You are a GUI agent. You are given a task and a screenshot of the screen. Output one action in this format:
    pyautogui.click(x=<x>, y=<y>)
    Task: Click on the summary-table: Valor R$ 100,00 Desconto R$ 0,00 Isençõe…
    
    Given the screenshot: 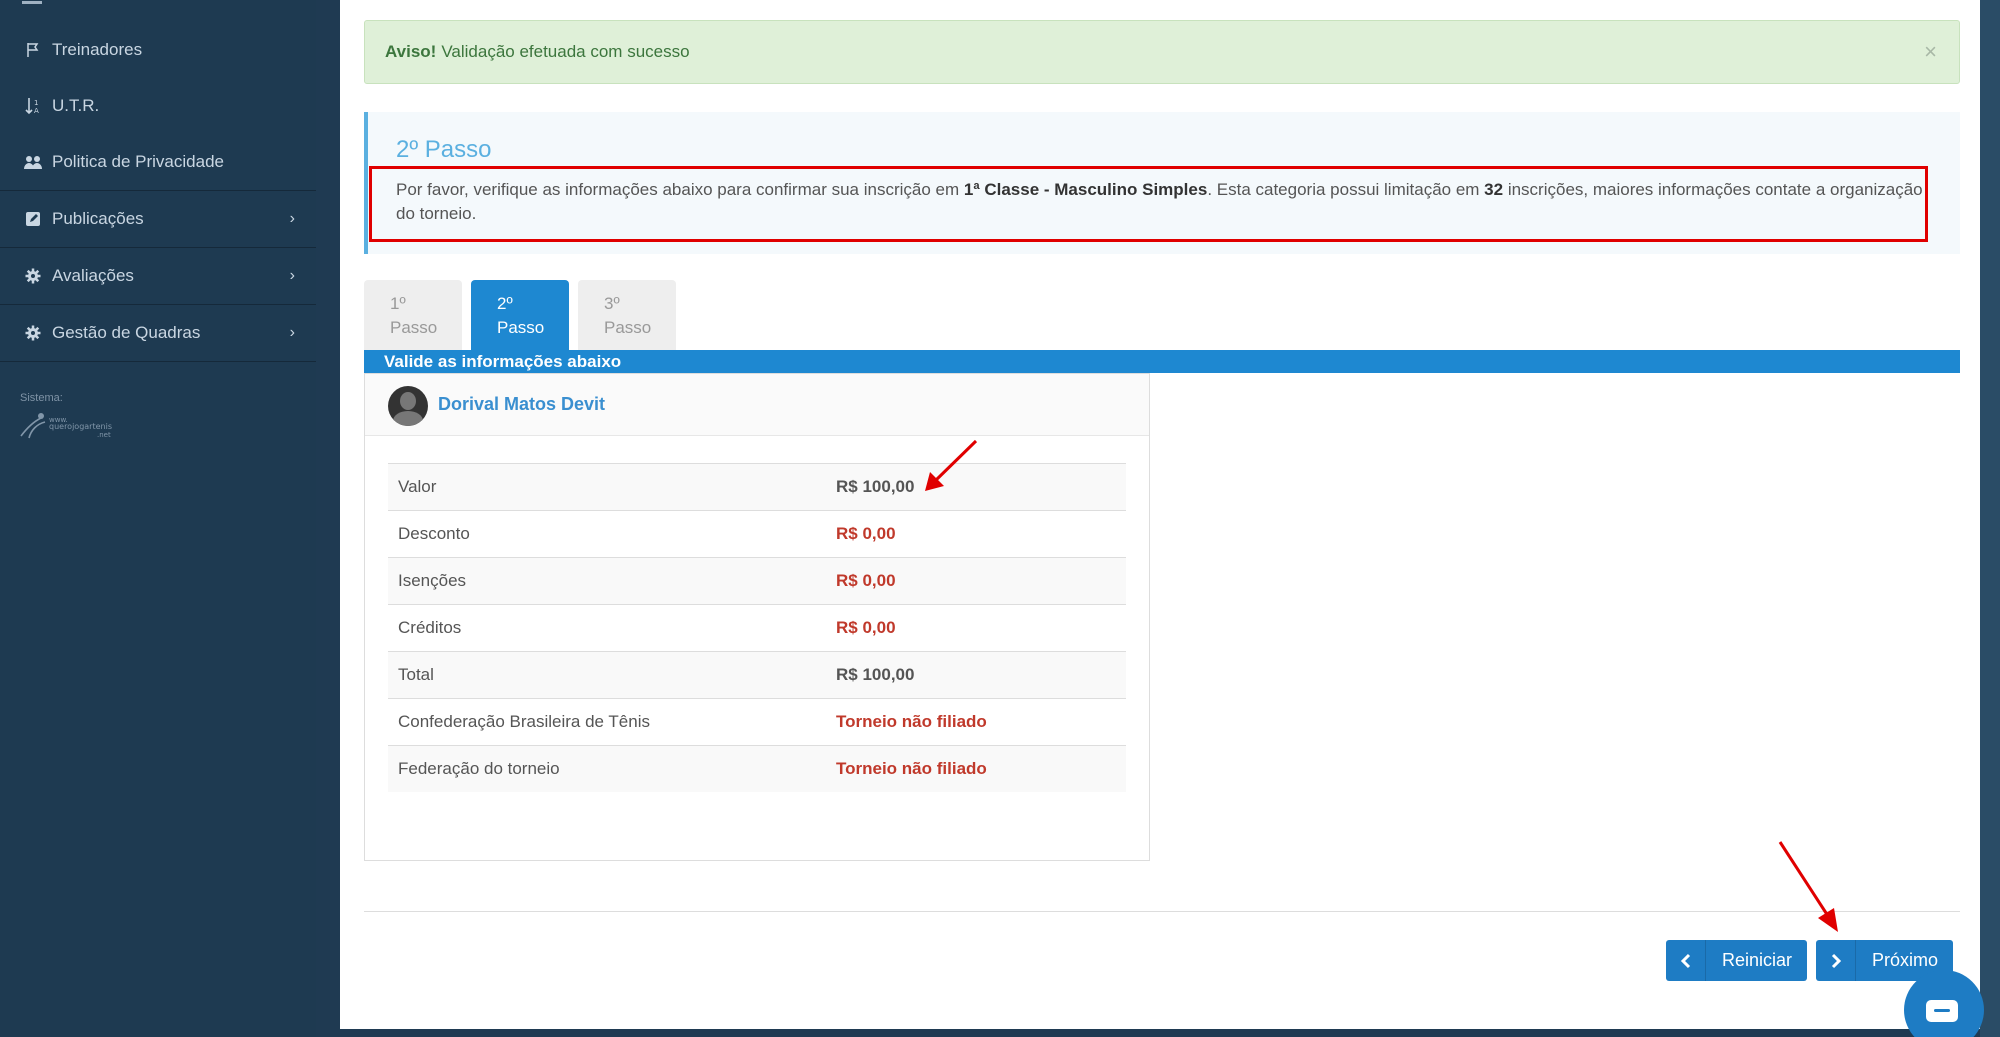 What is the action you would take?
    pyautogui.click(x=757, y=627)
    